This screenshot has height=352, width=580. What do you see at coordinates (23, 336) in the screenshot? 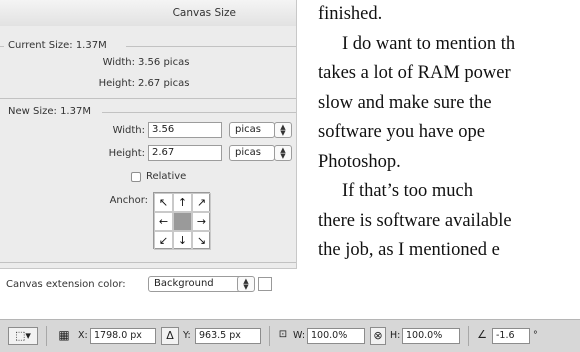
I see `tool-preset-picker: ⬚▾` at bounding box center [23, 336].